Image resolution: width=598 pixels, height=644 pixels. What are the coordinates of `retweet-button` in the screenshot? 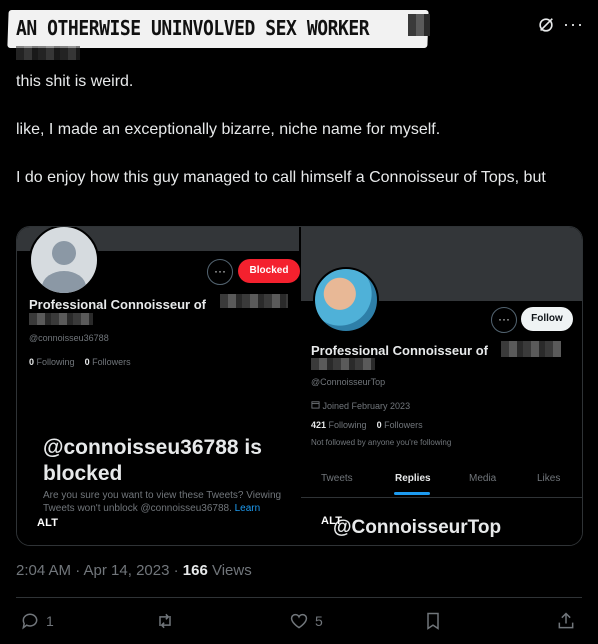 It's located at (168, 621).